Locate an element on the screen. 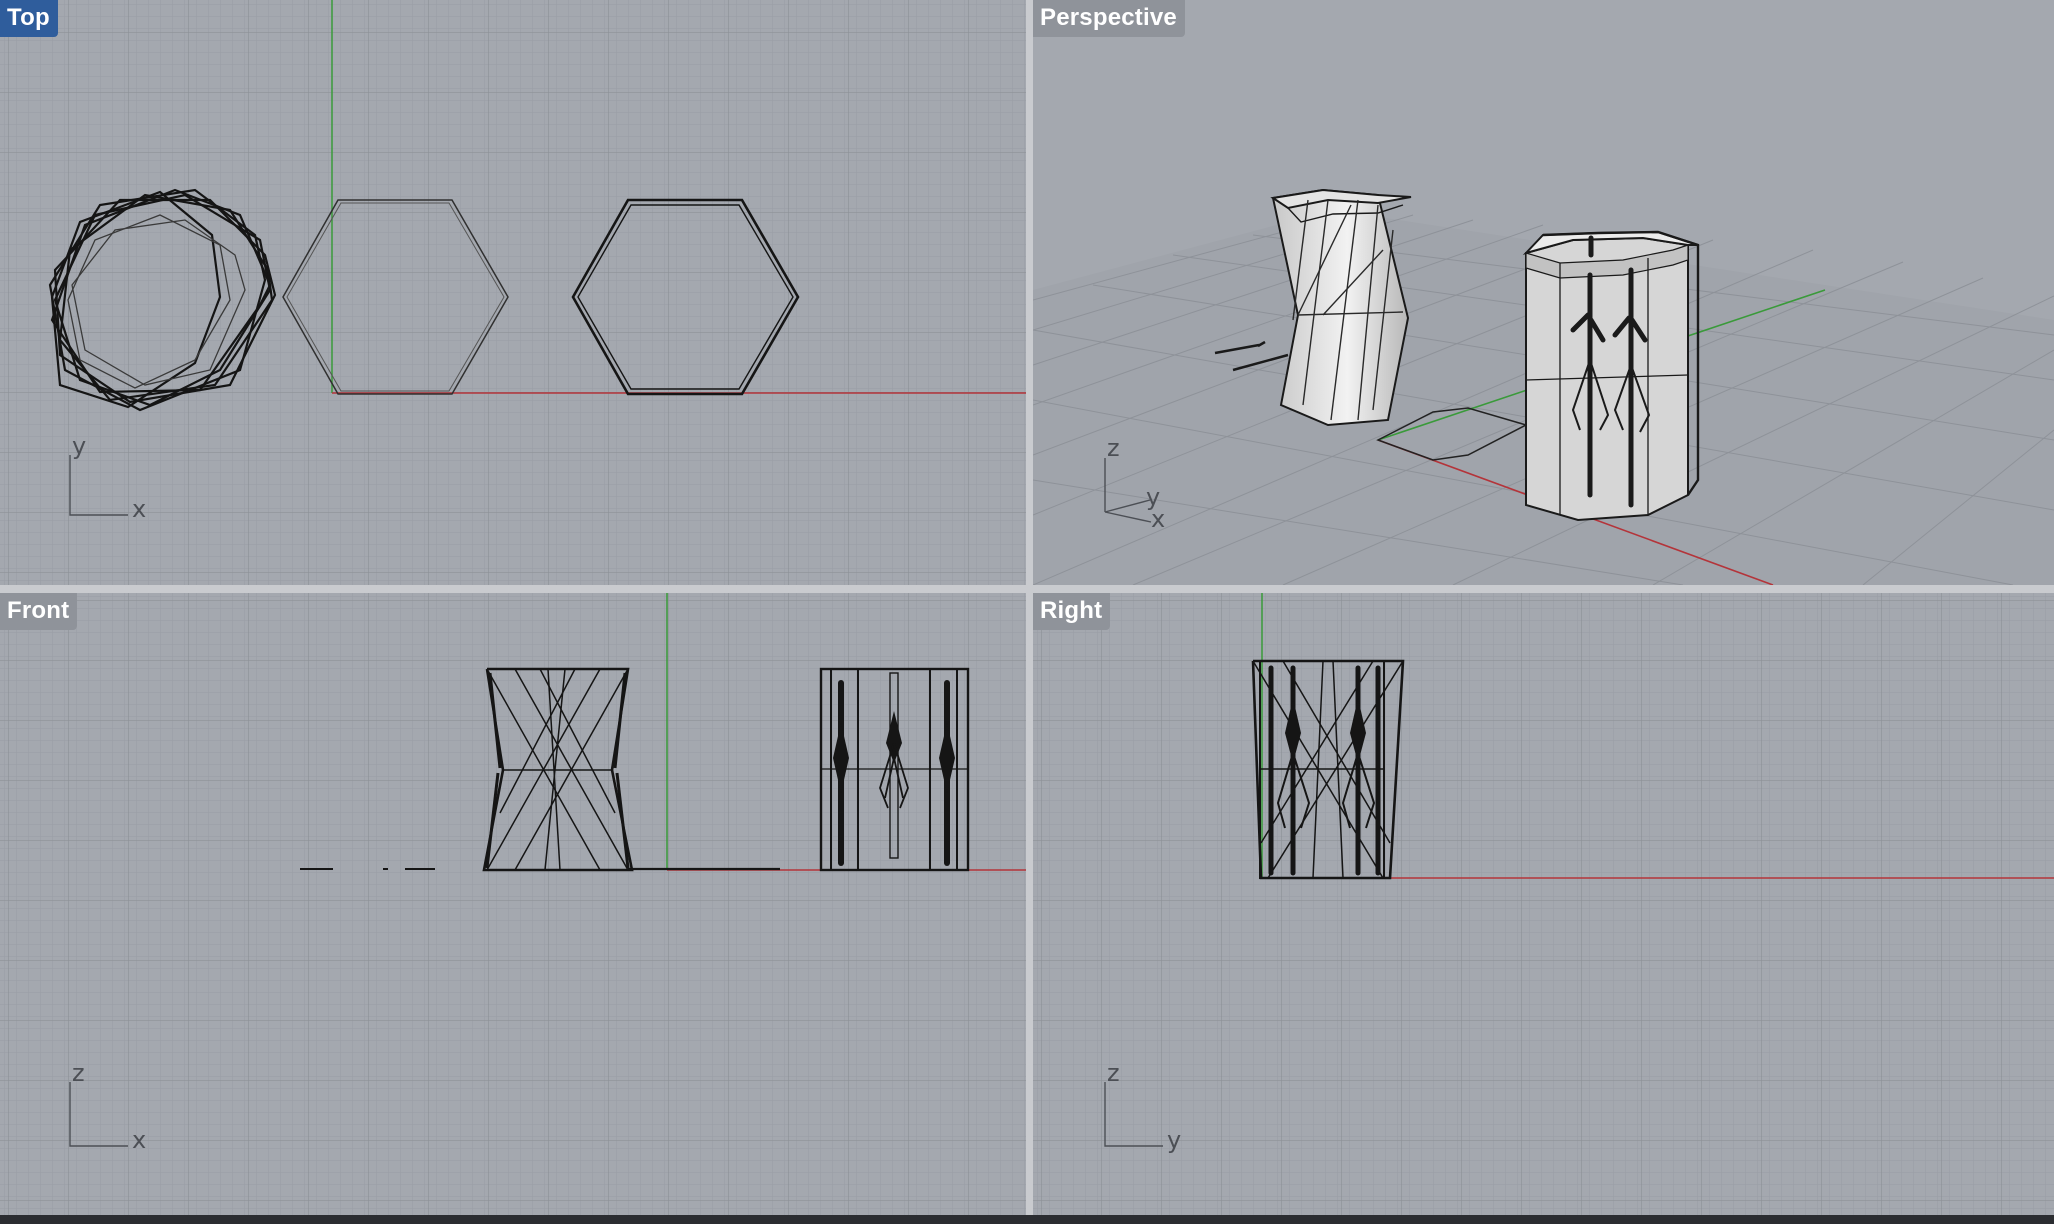 Image resolution: width=2054 pixels, height=1224 pixels. viewport-title-perspective: Perspective is located at coordinates (1109, 18).